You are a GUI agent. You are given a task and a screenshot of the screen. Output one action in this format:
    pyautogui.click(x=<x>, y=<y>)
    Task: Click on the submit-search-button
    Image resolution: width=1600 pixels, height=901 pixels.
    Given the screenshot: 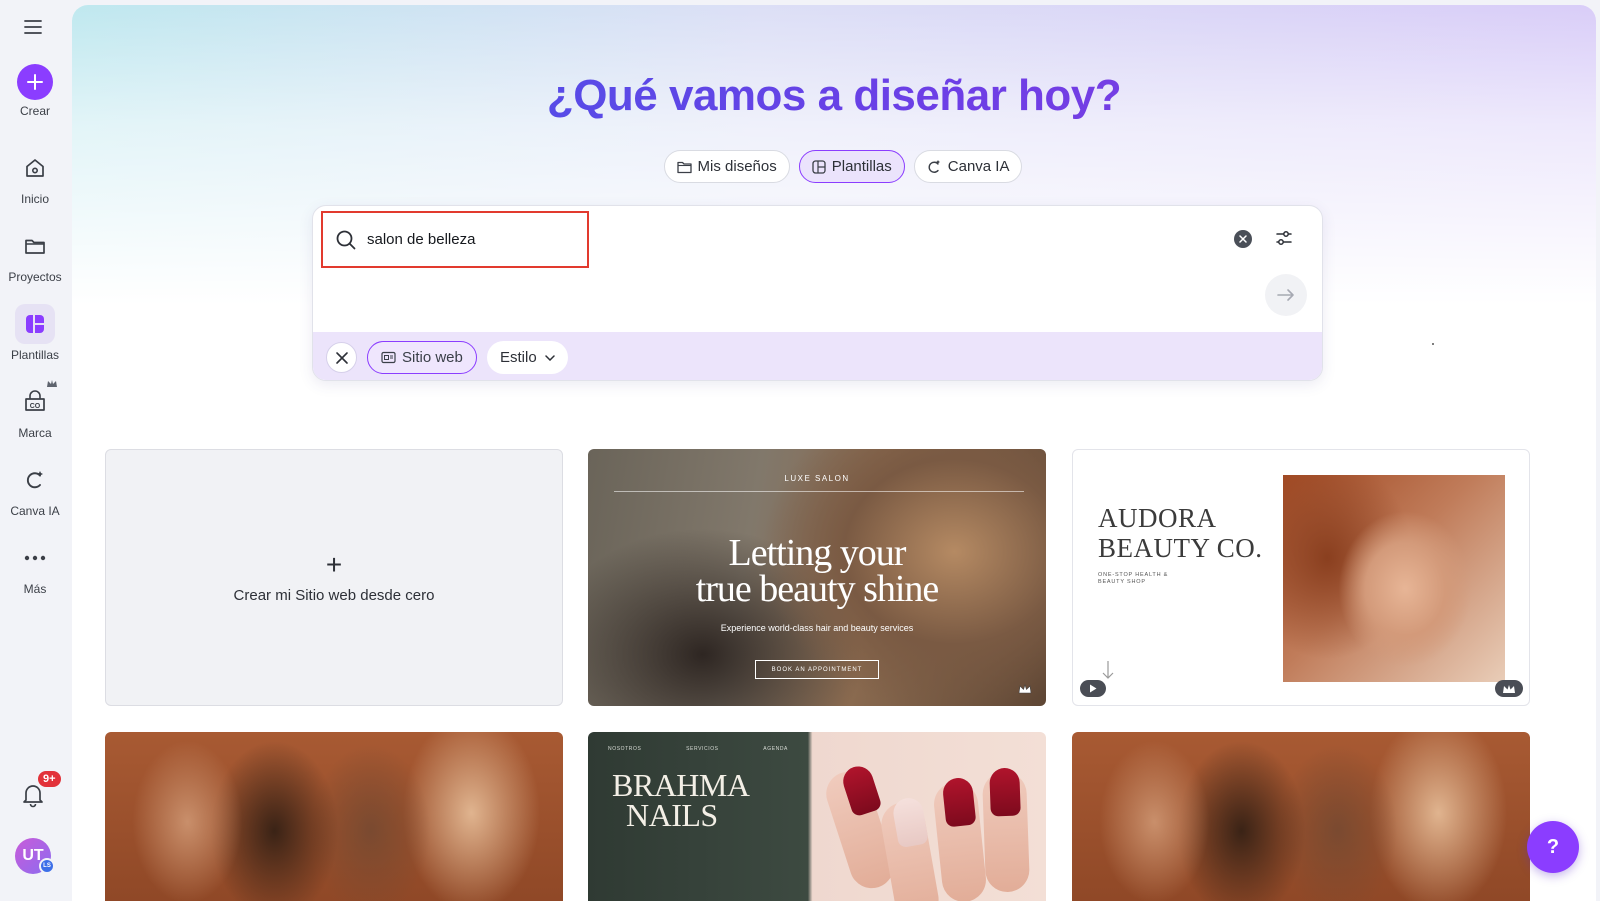 What is the action you would take?
    pyautogui.click(x=1286, y=295)
    